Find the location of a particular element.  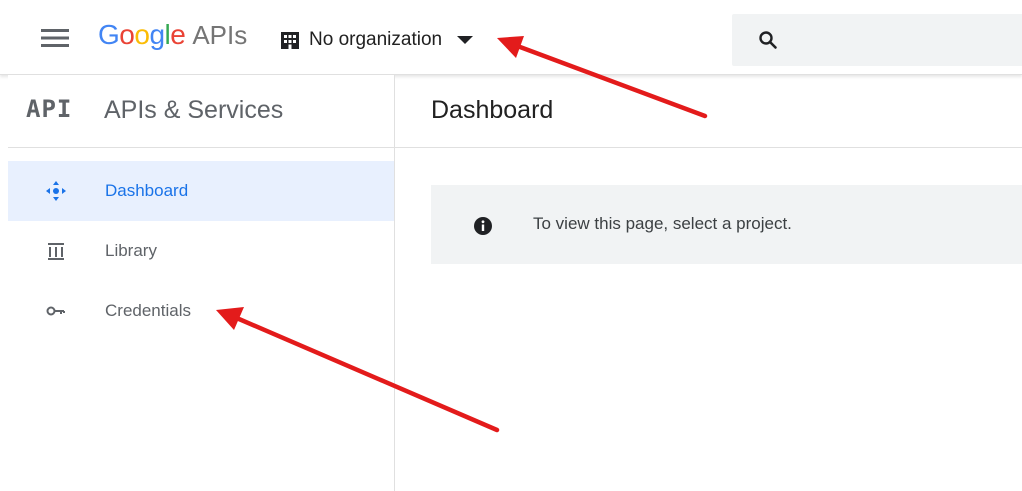

sidebar-header: API APIs & Services is located at coordinates (201, 111).